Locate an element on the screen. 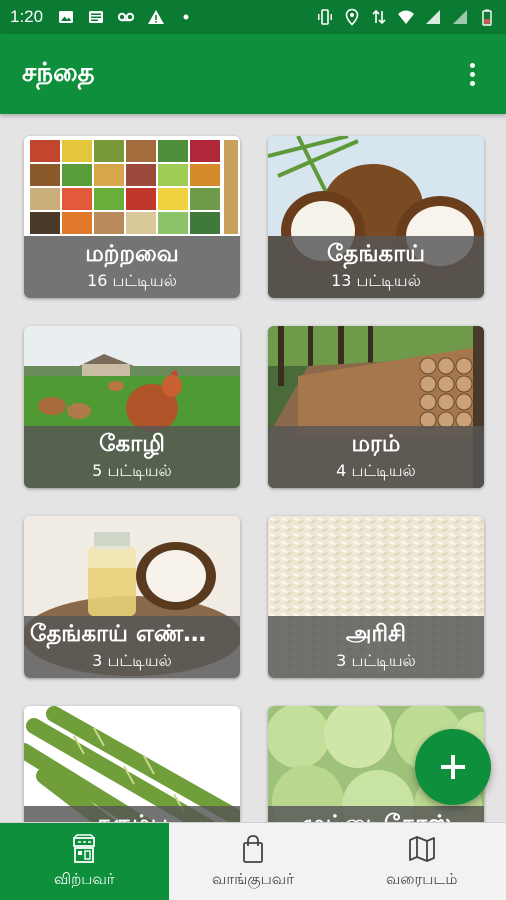  category-overlay: முட்டைகோஸ் is located at coordinates (376, 814).